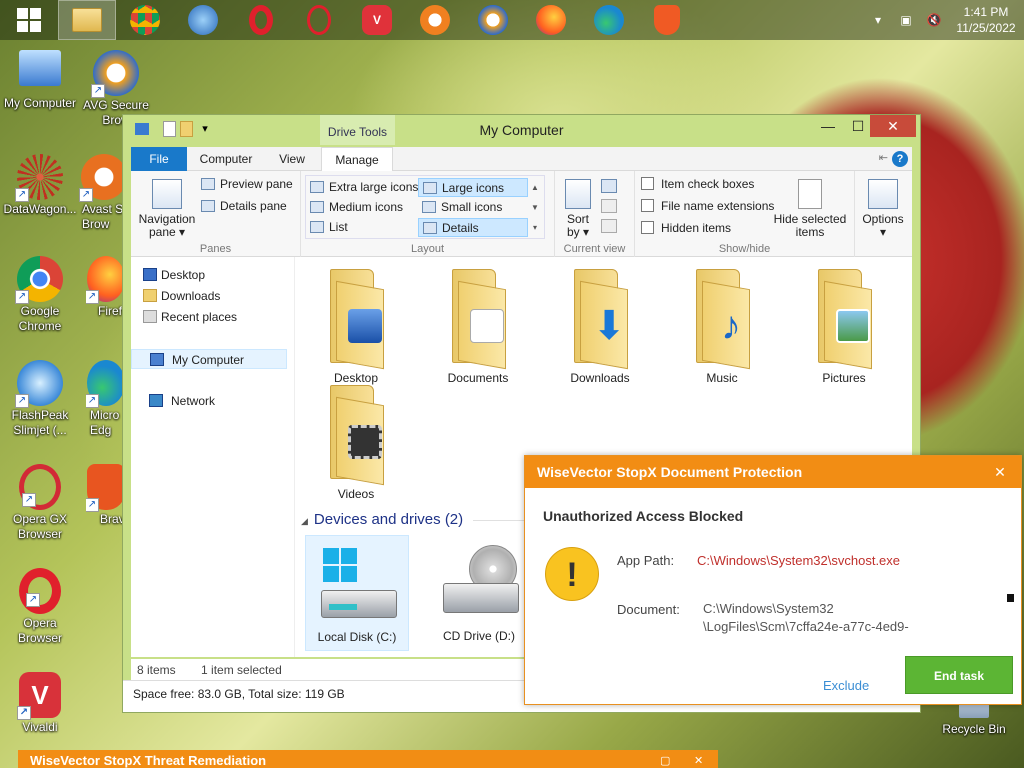 The height and width of the screenshot is (768, 1024). Describe the element at coordinates (493, 20) in the screenshot. I see `taskbar-avg` at that location.